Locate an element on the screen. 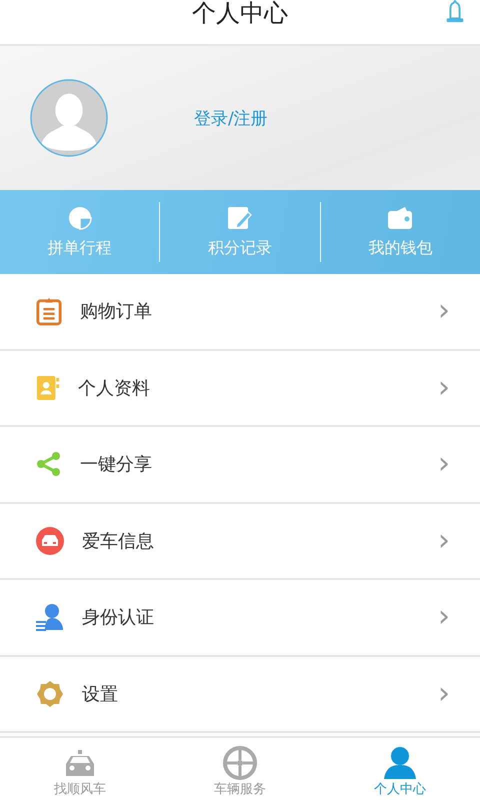 Image resolution: width=480 pixels, height=800 pixels. notebook-pen-icon is located at coordinates (239, 218).